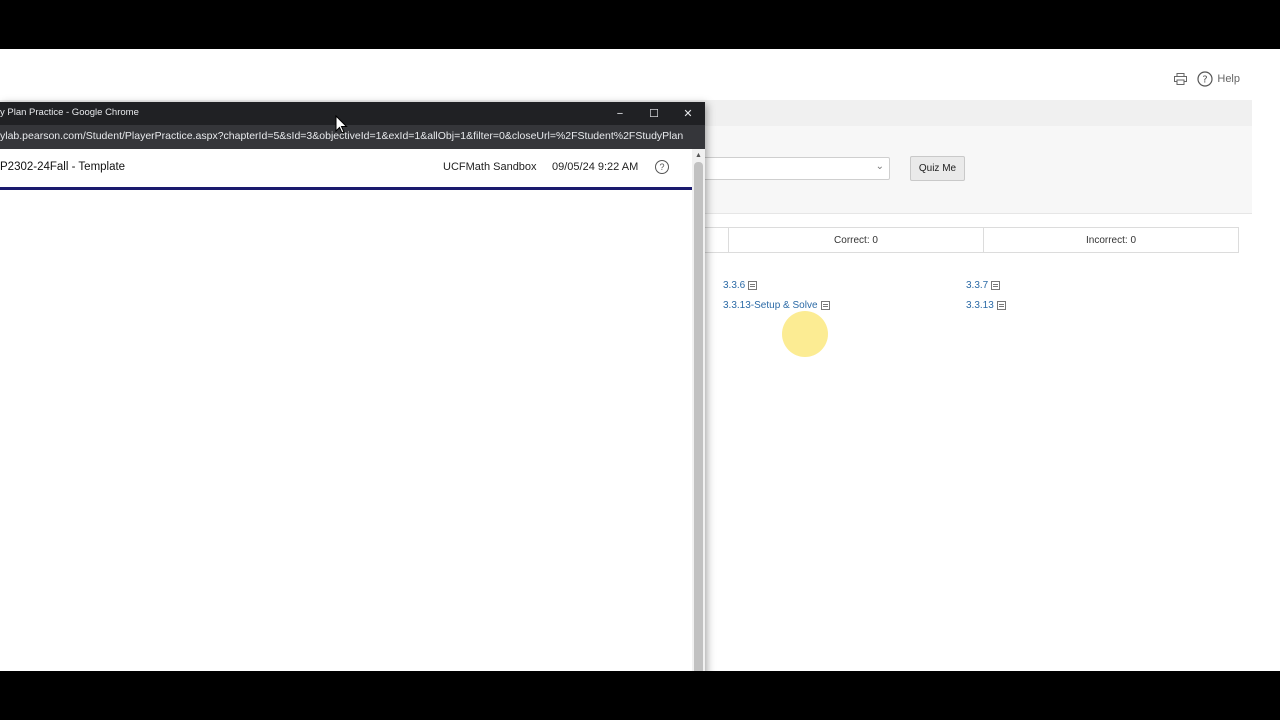  Describe the element at coordinates (1110, 240) in the screenshot. I see `incorrect-count: Incorrect: 0` at that location.